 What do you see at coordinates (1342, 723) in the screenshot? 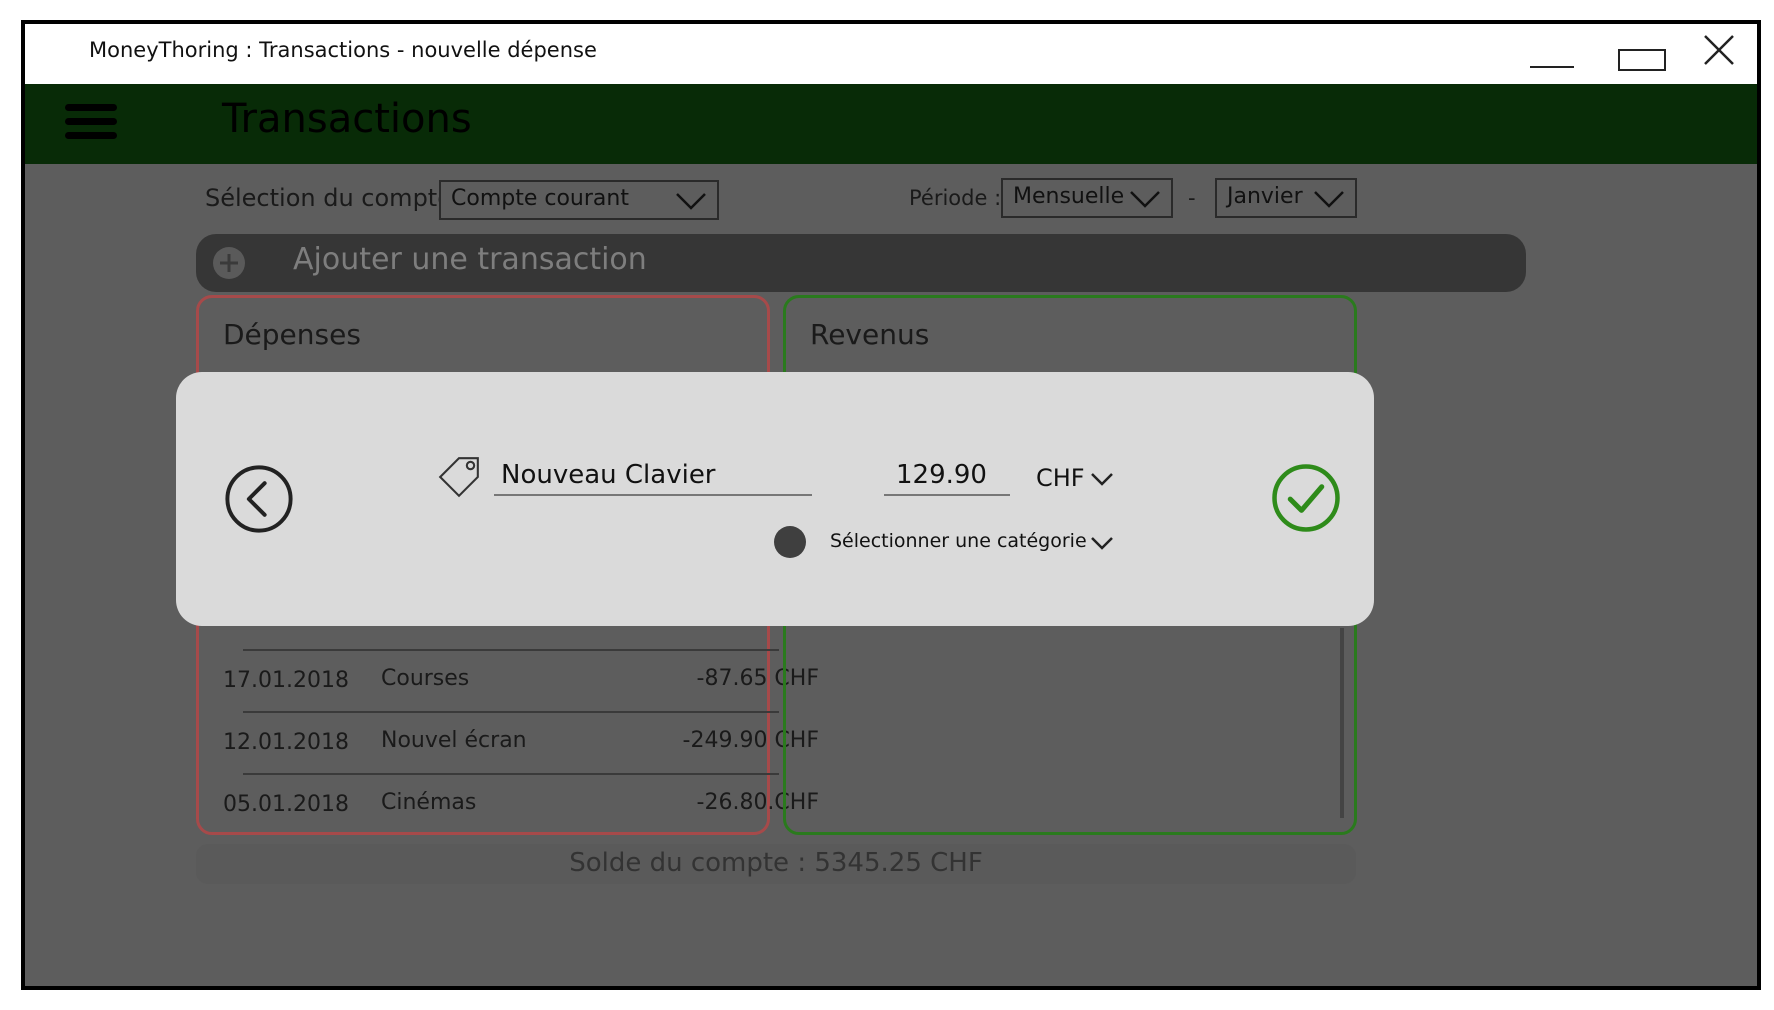
I see `income-scrollbar` at bounding box center [1342, 723].